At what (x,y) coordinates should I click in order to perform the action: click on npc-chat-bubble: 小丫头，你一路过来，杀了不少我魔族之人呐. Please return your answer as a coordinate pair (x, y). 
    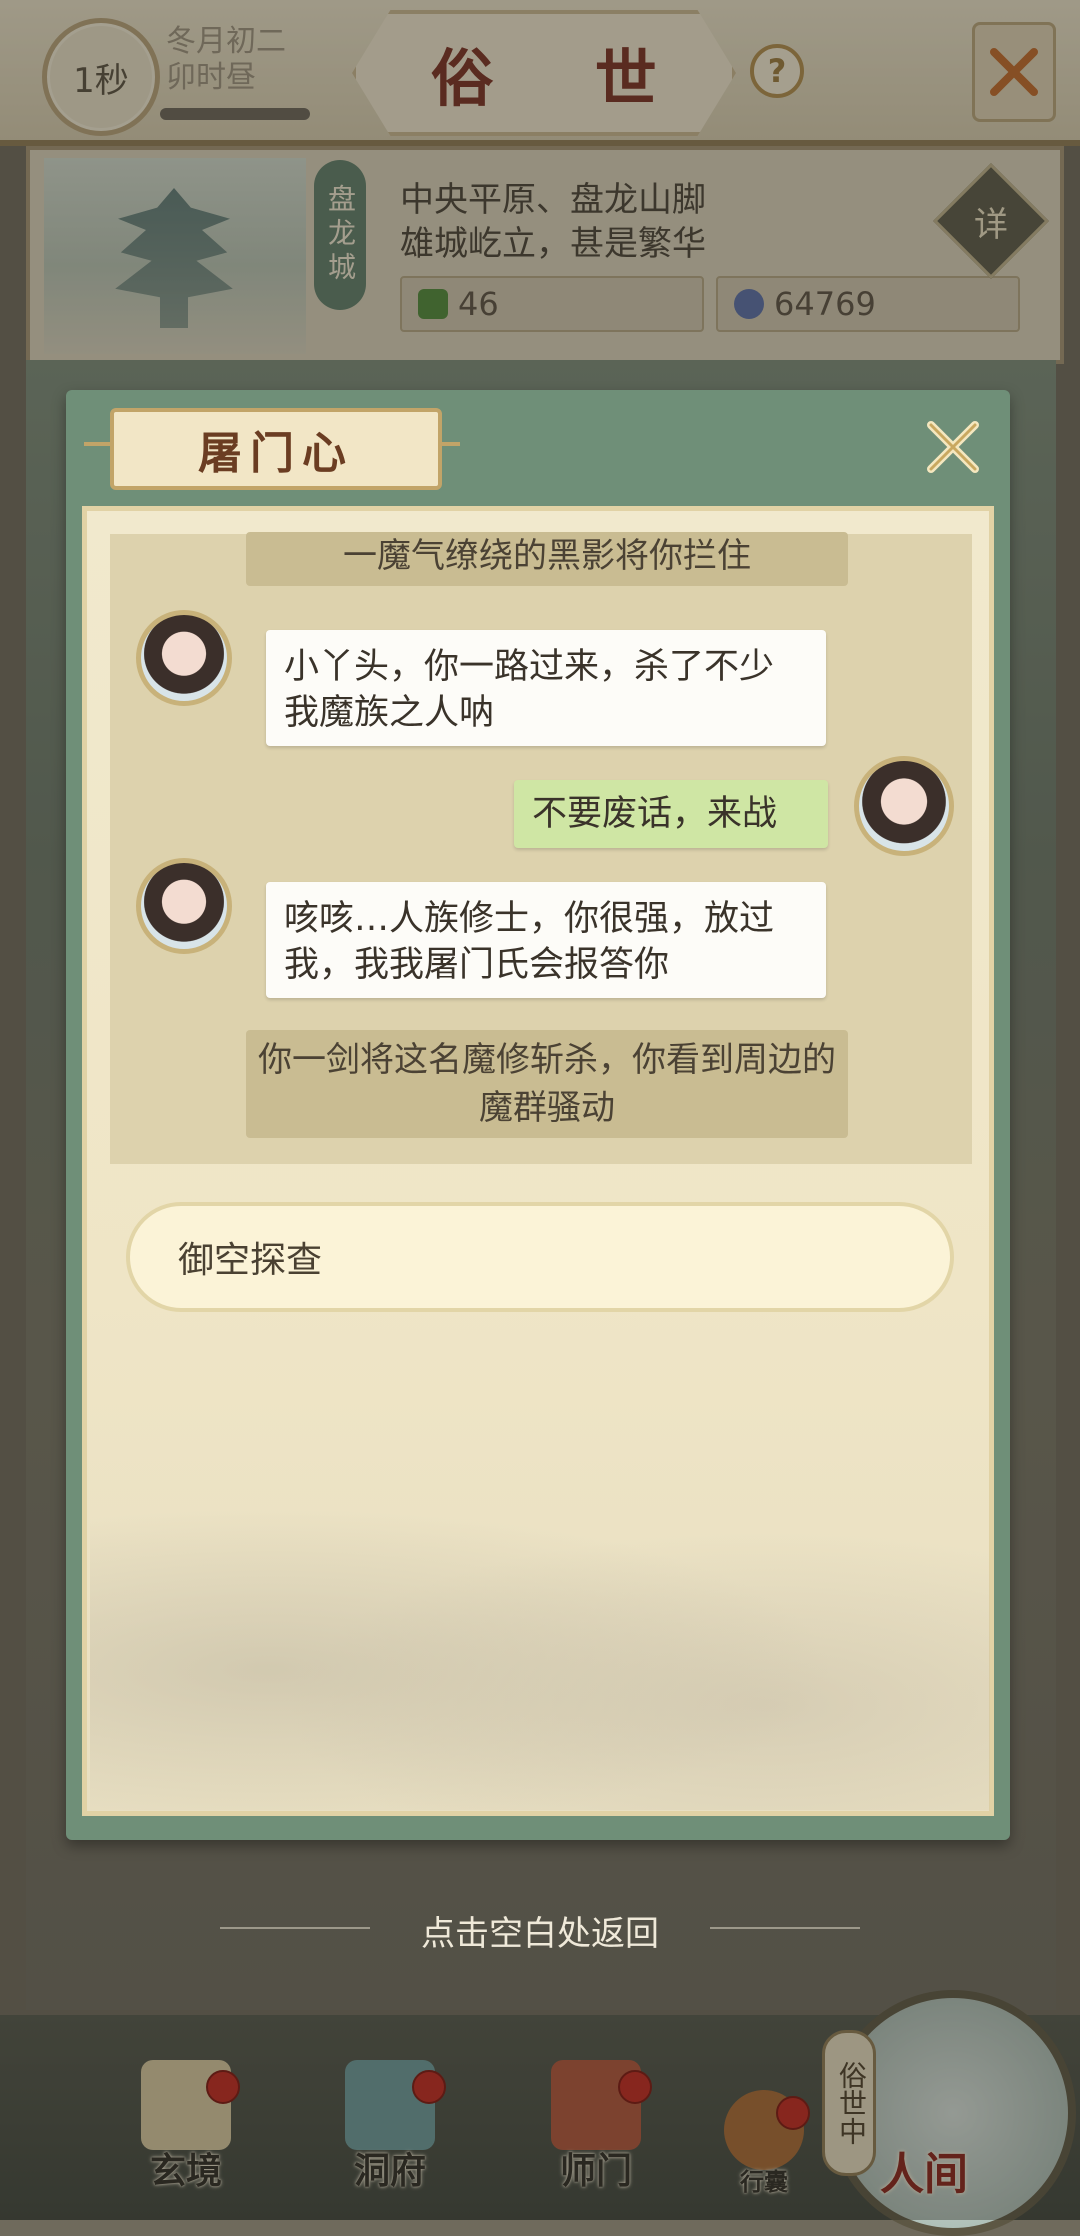
    Looking at the image, I should click on (546, 688).